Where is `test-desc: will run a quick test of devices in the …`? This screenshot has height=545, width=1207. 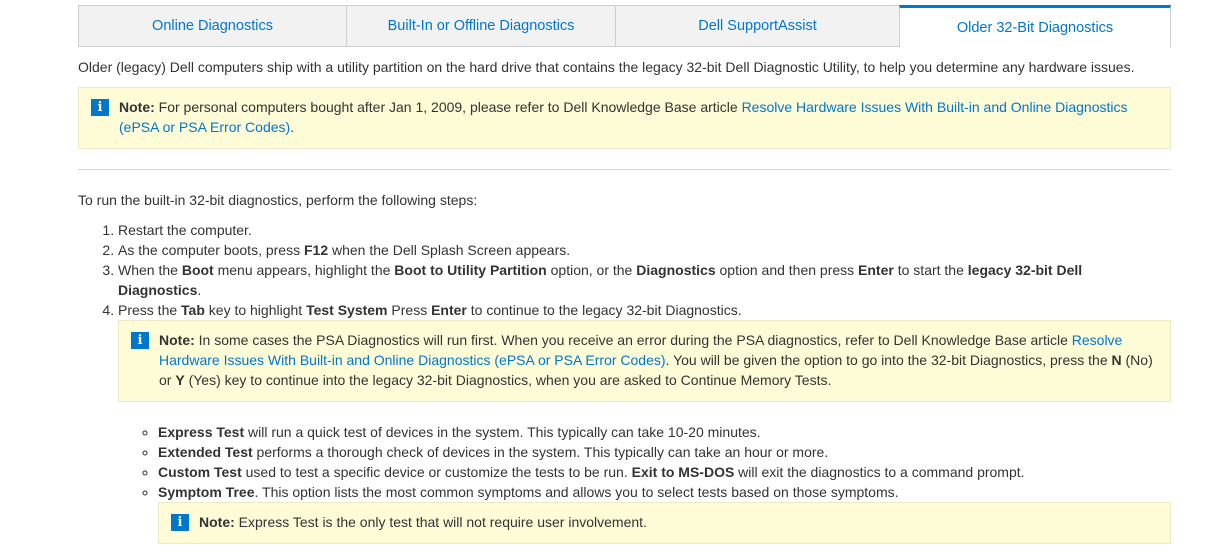
test-desc: will run a quick test of devices in the … is located at coordinates (502, 432).